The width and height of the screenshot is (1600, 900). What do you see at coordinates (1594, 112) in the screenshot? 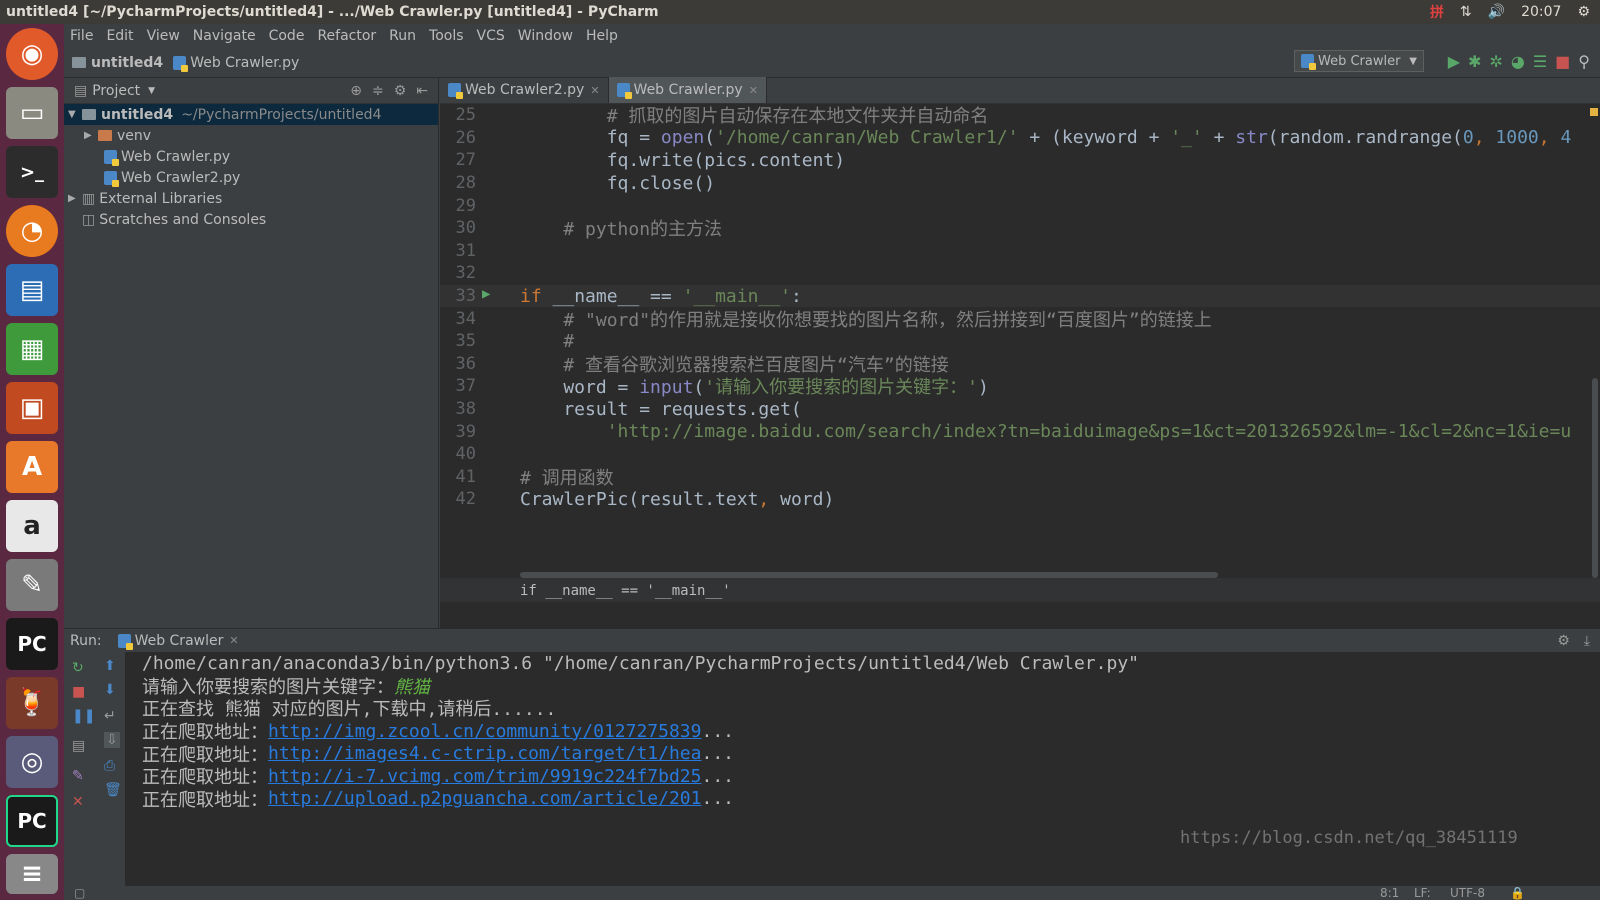
I see `warning-marker` at bounding box center [1594, 112].